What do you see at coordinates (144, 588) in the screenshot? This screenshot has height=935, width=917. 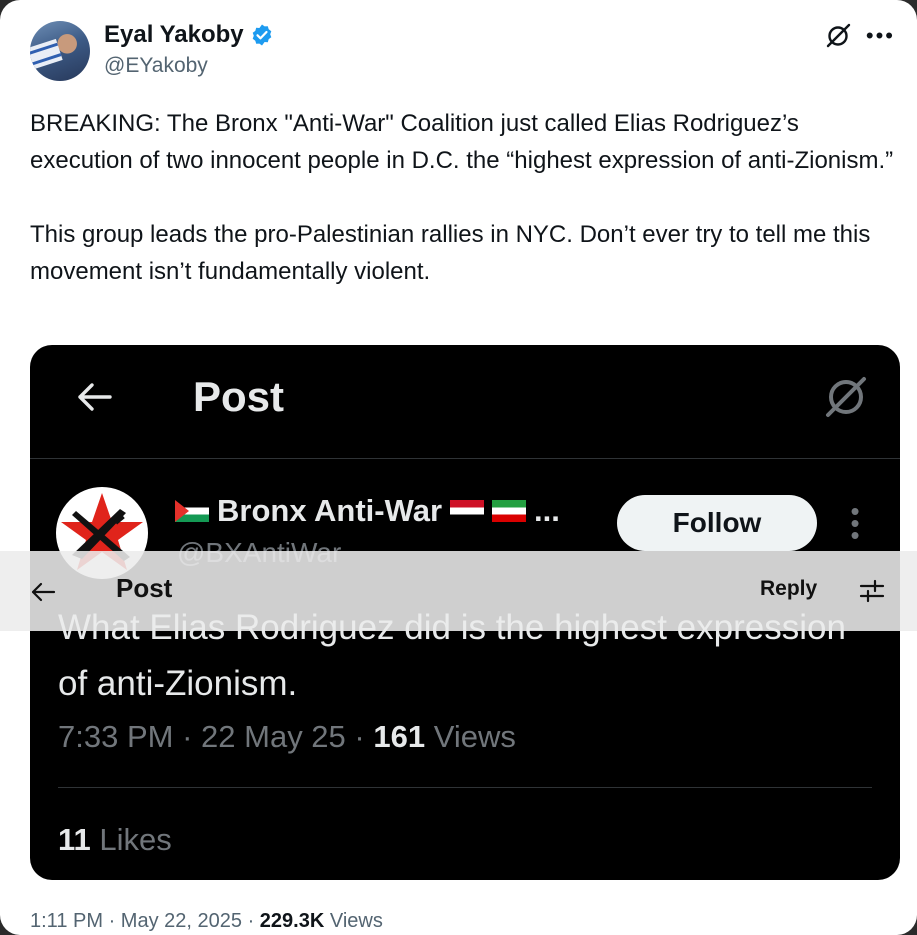 I see `overlay-title: Post` at bounding box center [144, 588].